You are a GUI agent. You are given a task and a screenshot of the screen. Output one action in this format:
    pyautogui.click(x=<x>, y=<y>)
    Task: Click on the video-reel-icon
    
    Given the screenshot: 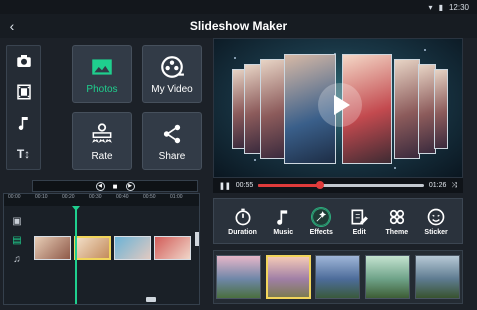 What is the action you would take?
    pyautogui.click(x=172, y=66)
    